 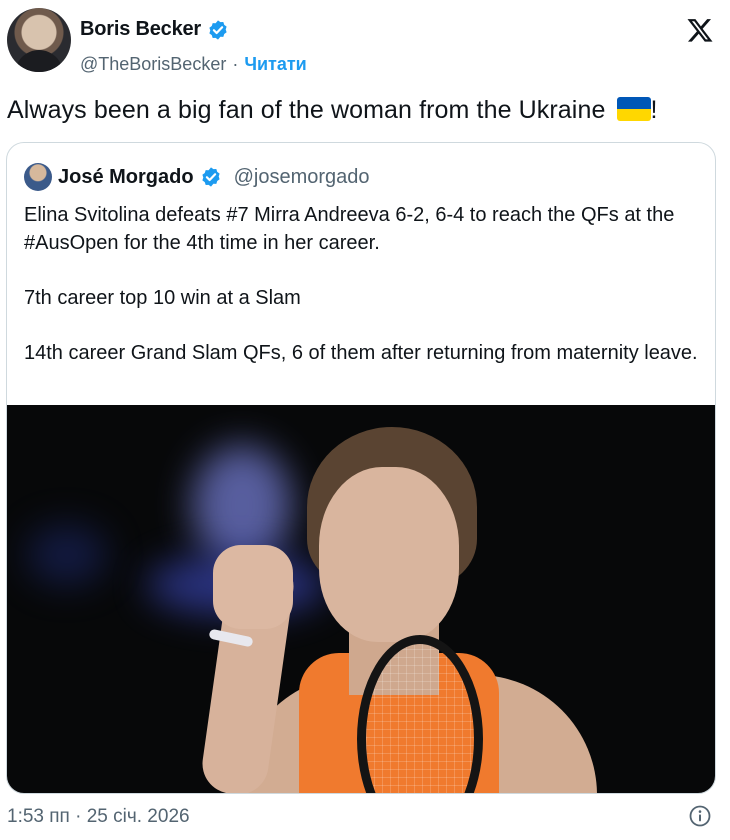 I want to click on player-fist, so click(x=253, y=587).